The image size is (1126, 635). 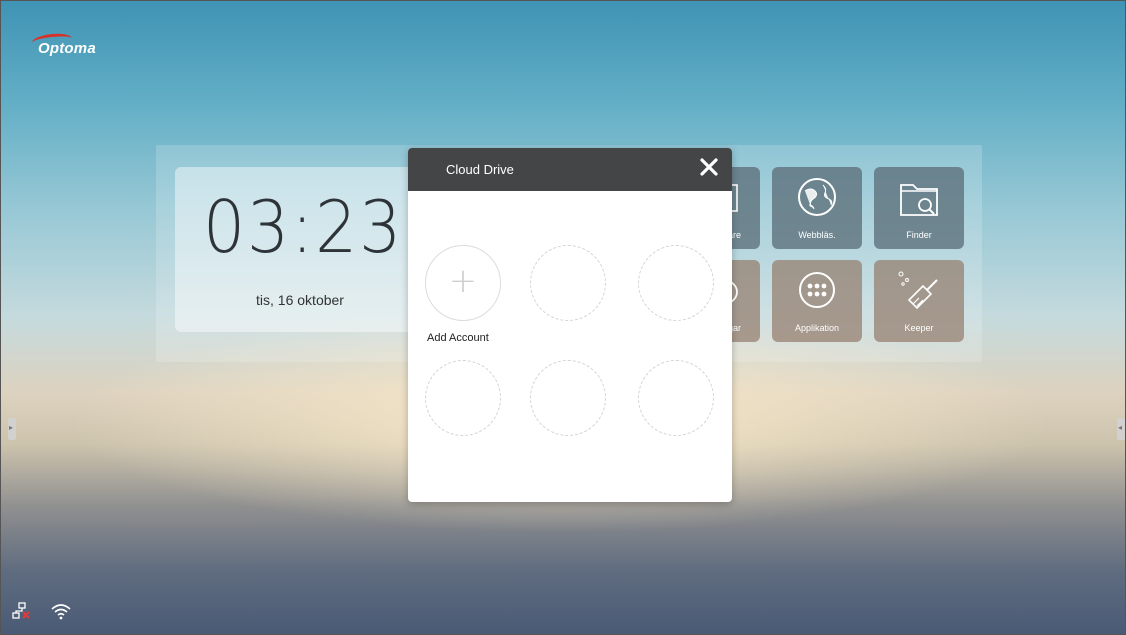 I want to click on wifi-icon, so click(x=61, y=611).